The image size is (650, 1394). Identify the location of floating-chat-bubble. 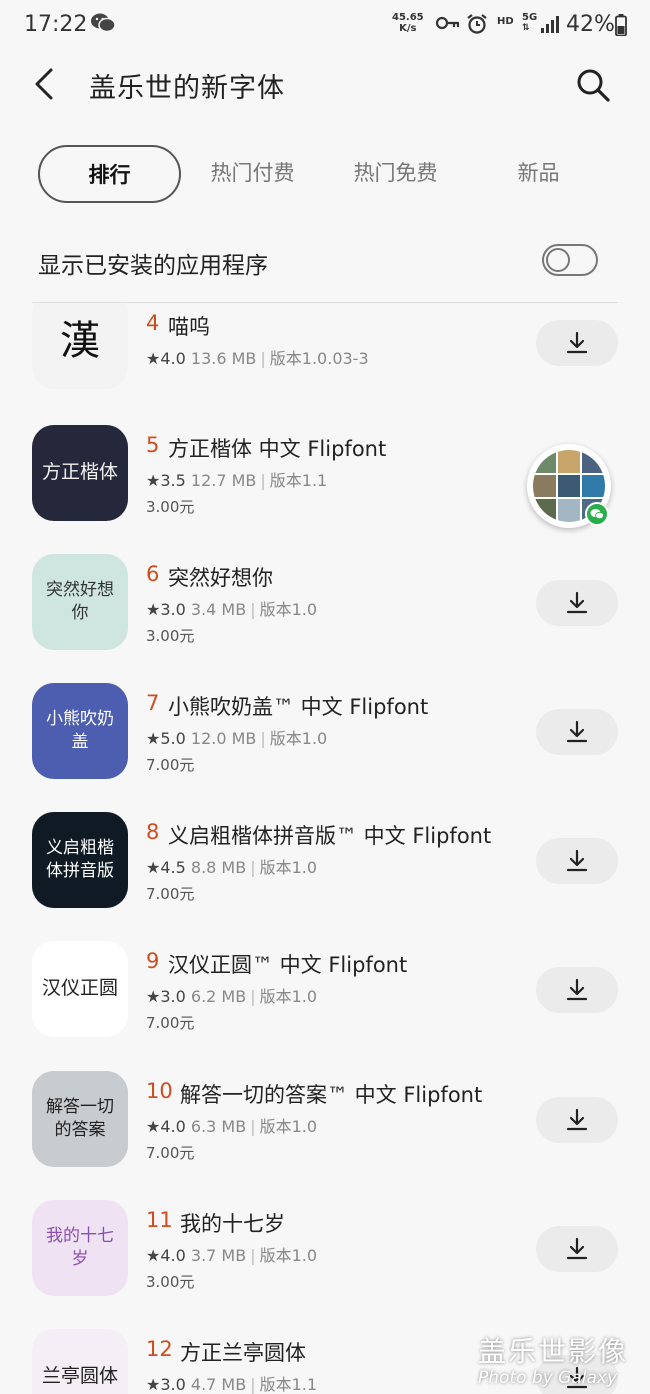
(569, 486).